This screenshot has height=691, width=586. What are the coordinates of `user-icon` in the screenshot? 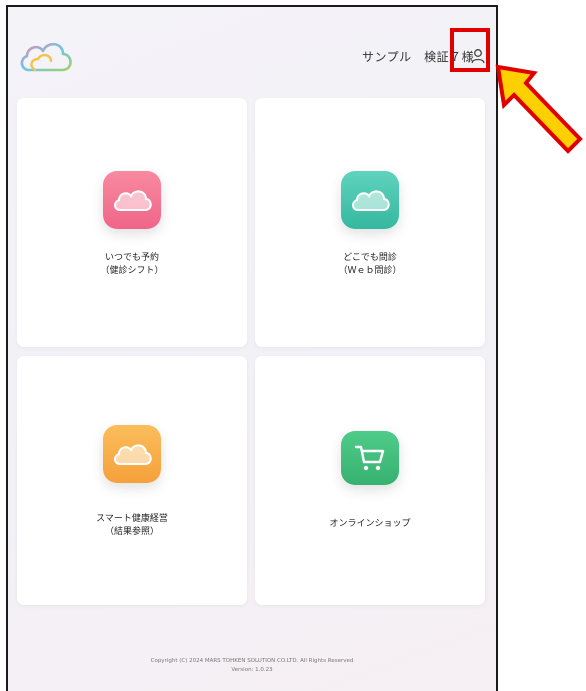 It's located at (478, 56).